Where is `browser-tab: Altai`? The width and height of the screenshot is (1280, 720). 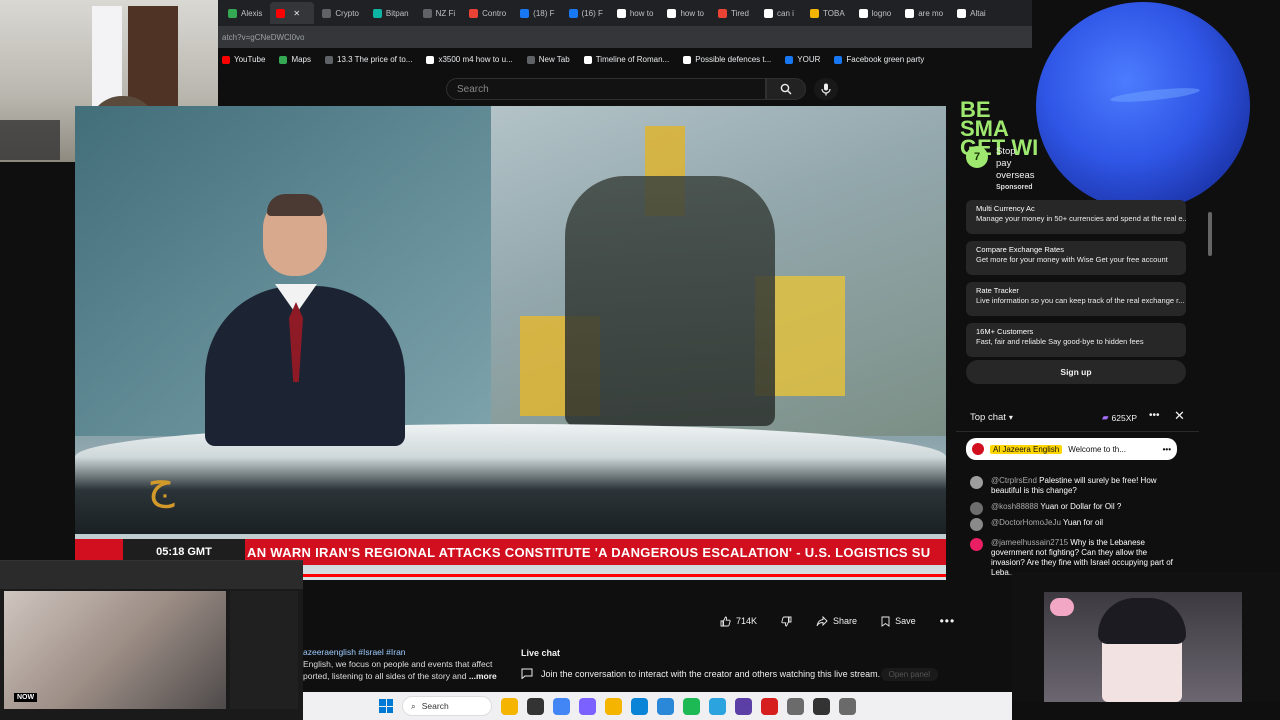 browser-tab: Altai is located at coordinates (973, 13).